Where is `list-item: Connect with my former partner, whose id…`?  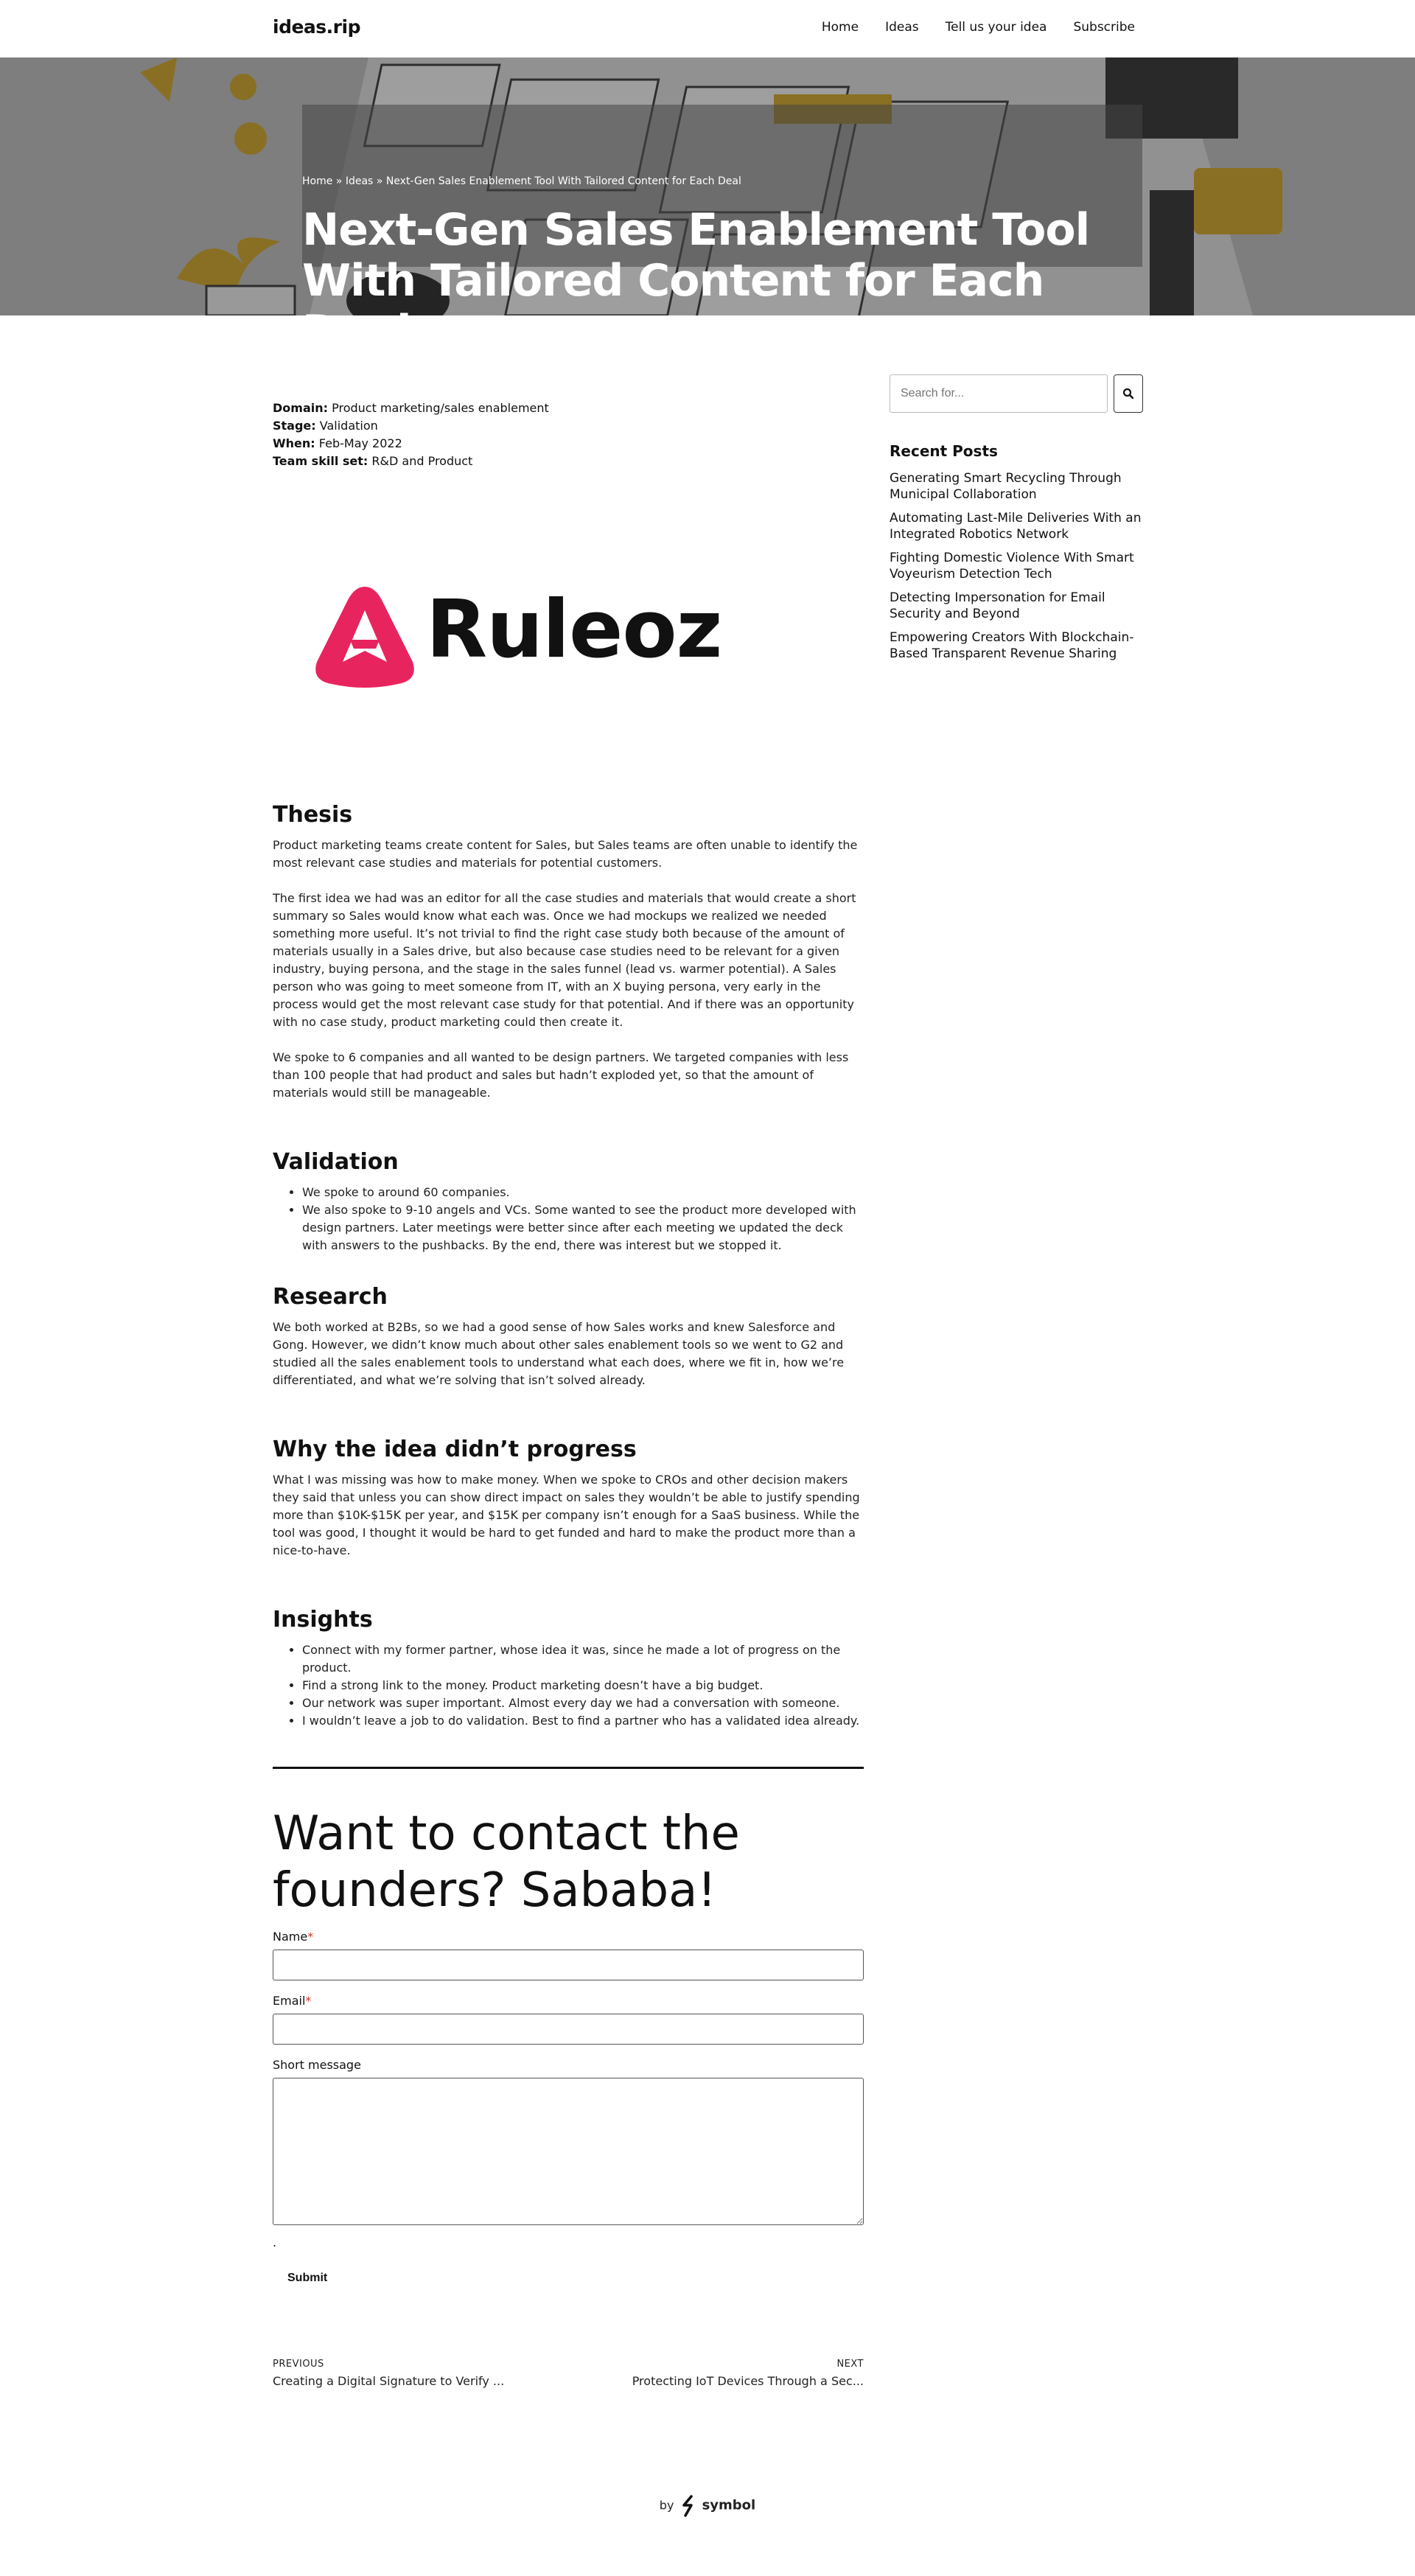
list-item: Connect with my former partner, whose id… is located at coordinates (583, 1659).